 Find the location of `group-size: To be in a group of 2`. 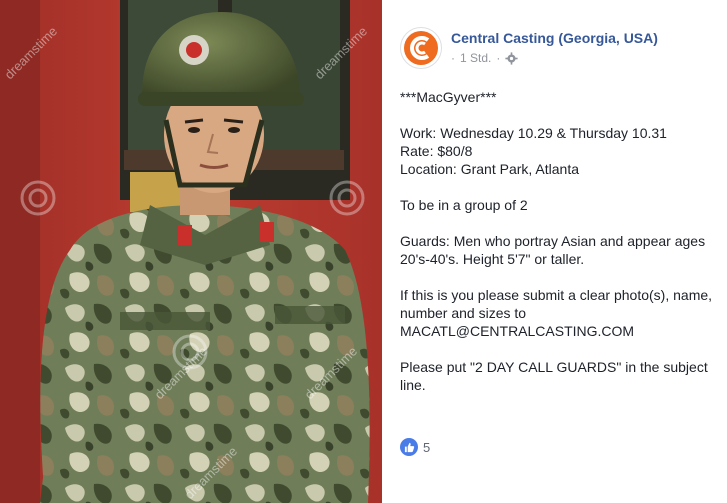

group-size: To be in a group of 2 is located at coordinates (464, 205).